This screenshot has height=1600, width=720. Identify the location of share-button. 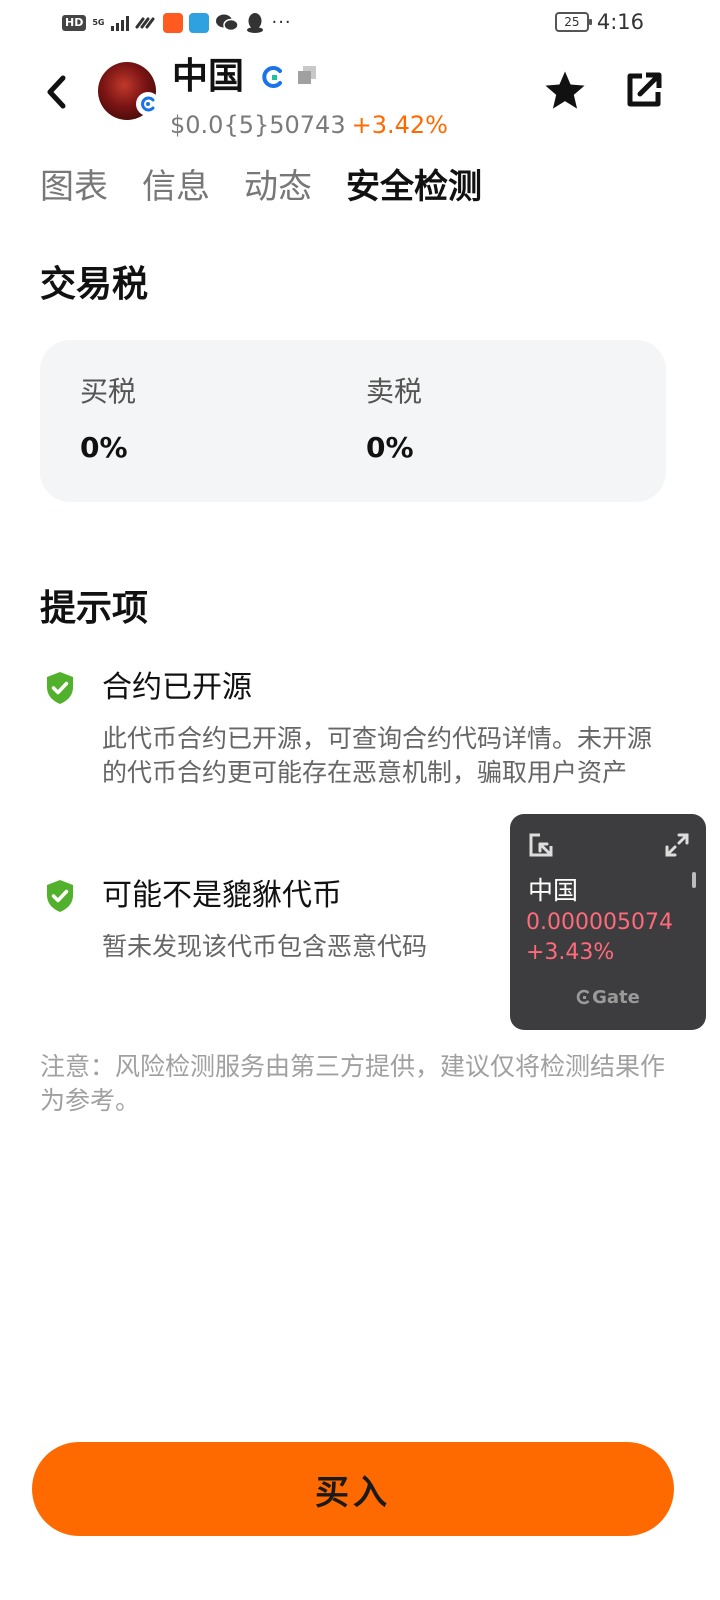
(644, 92).